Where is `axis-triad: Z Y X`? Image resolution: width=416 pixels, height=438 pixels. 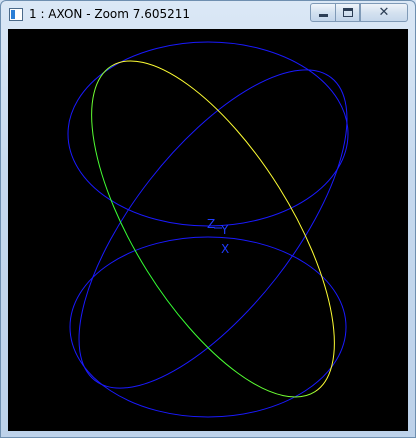 axis-triad: Z Y X is located at coordinates (218, 236).